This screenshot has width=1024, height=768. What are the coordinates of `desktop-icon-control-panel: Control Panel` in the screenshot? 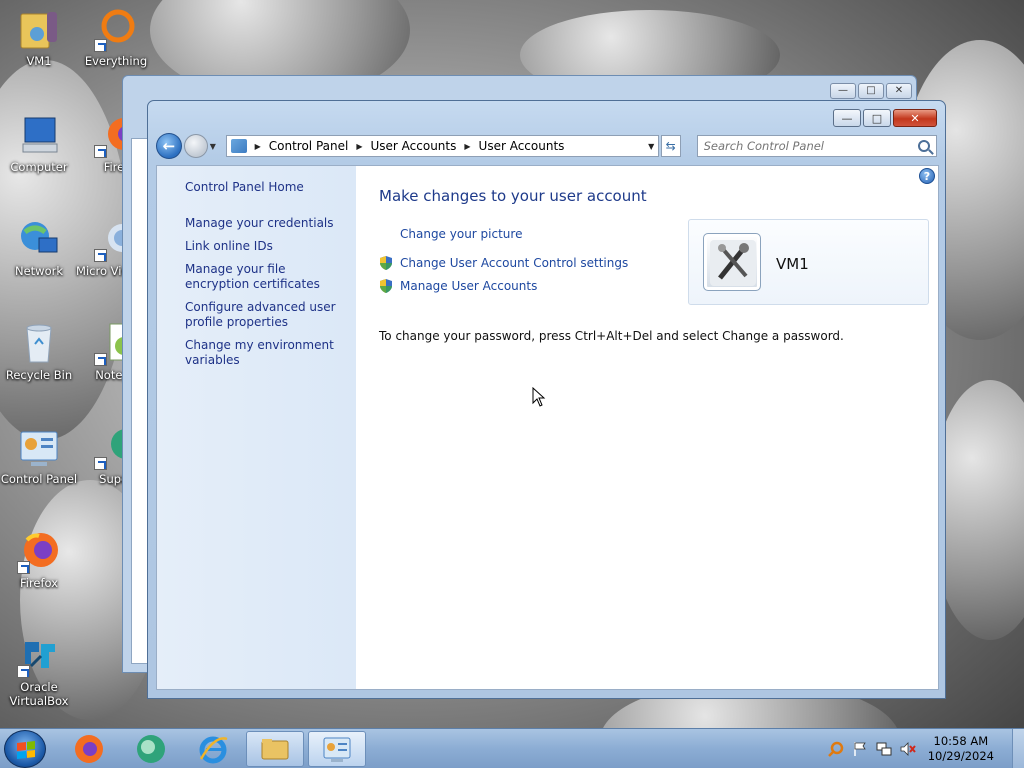 It's located at (39, 456).